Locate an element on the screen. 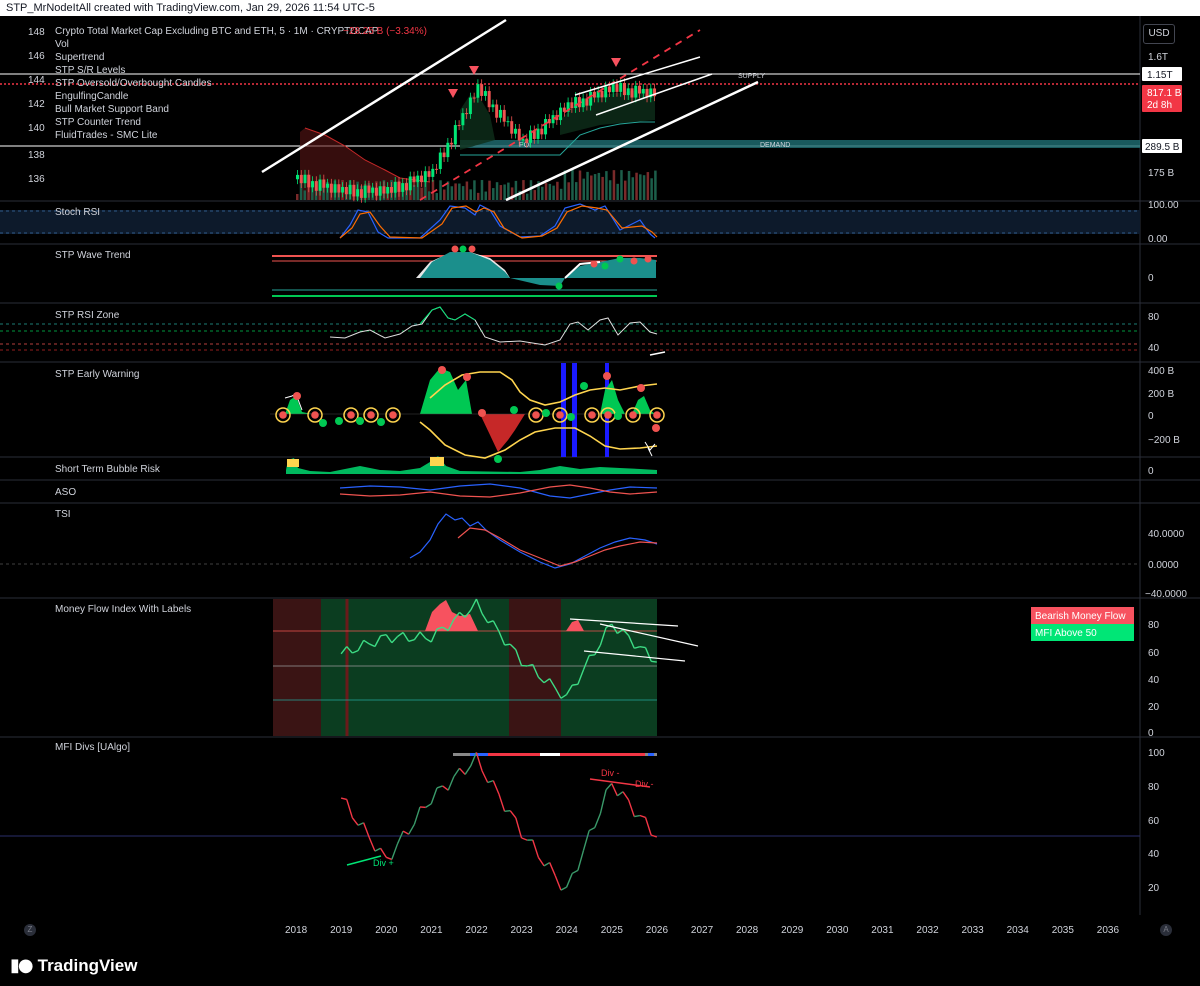 Image resolution: width=1200 pixels, height=986 pixels. price-axis-label: 1.6T is located at coordinates (1158, 57).